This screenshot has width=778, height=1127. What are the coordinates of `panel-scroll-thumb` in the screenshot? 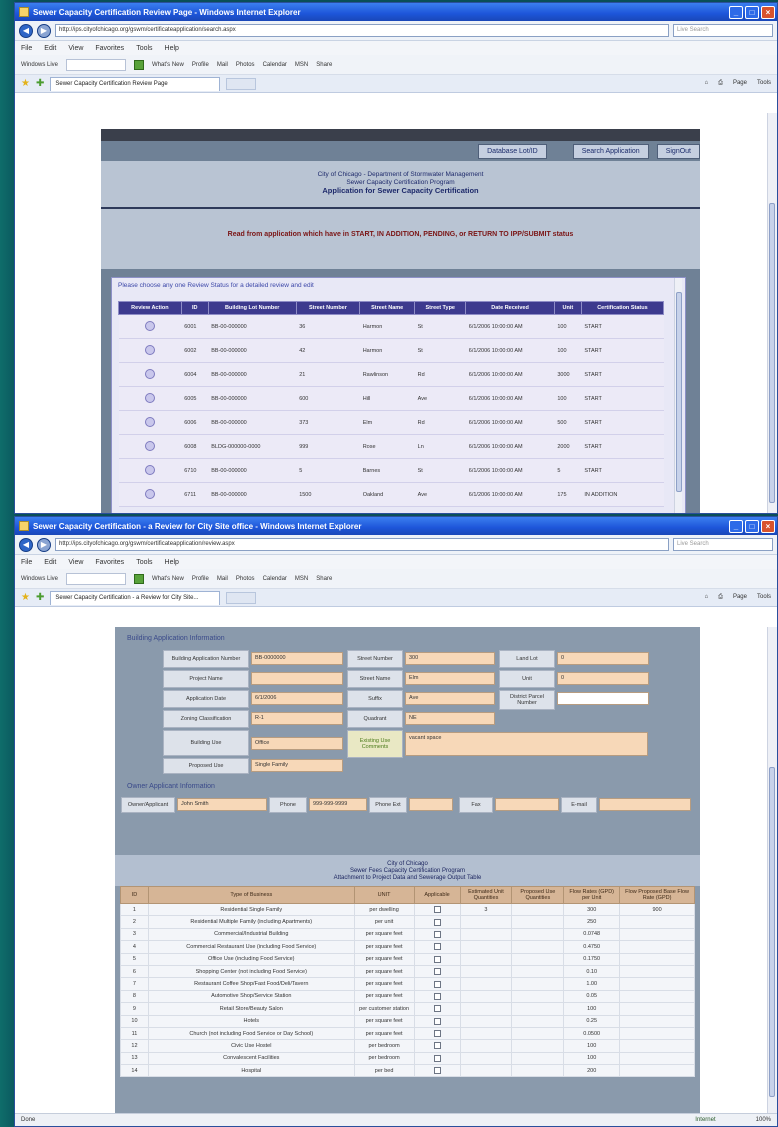 It's located at (679, 392).